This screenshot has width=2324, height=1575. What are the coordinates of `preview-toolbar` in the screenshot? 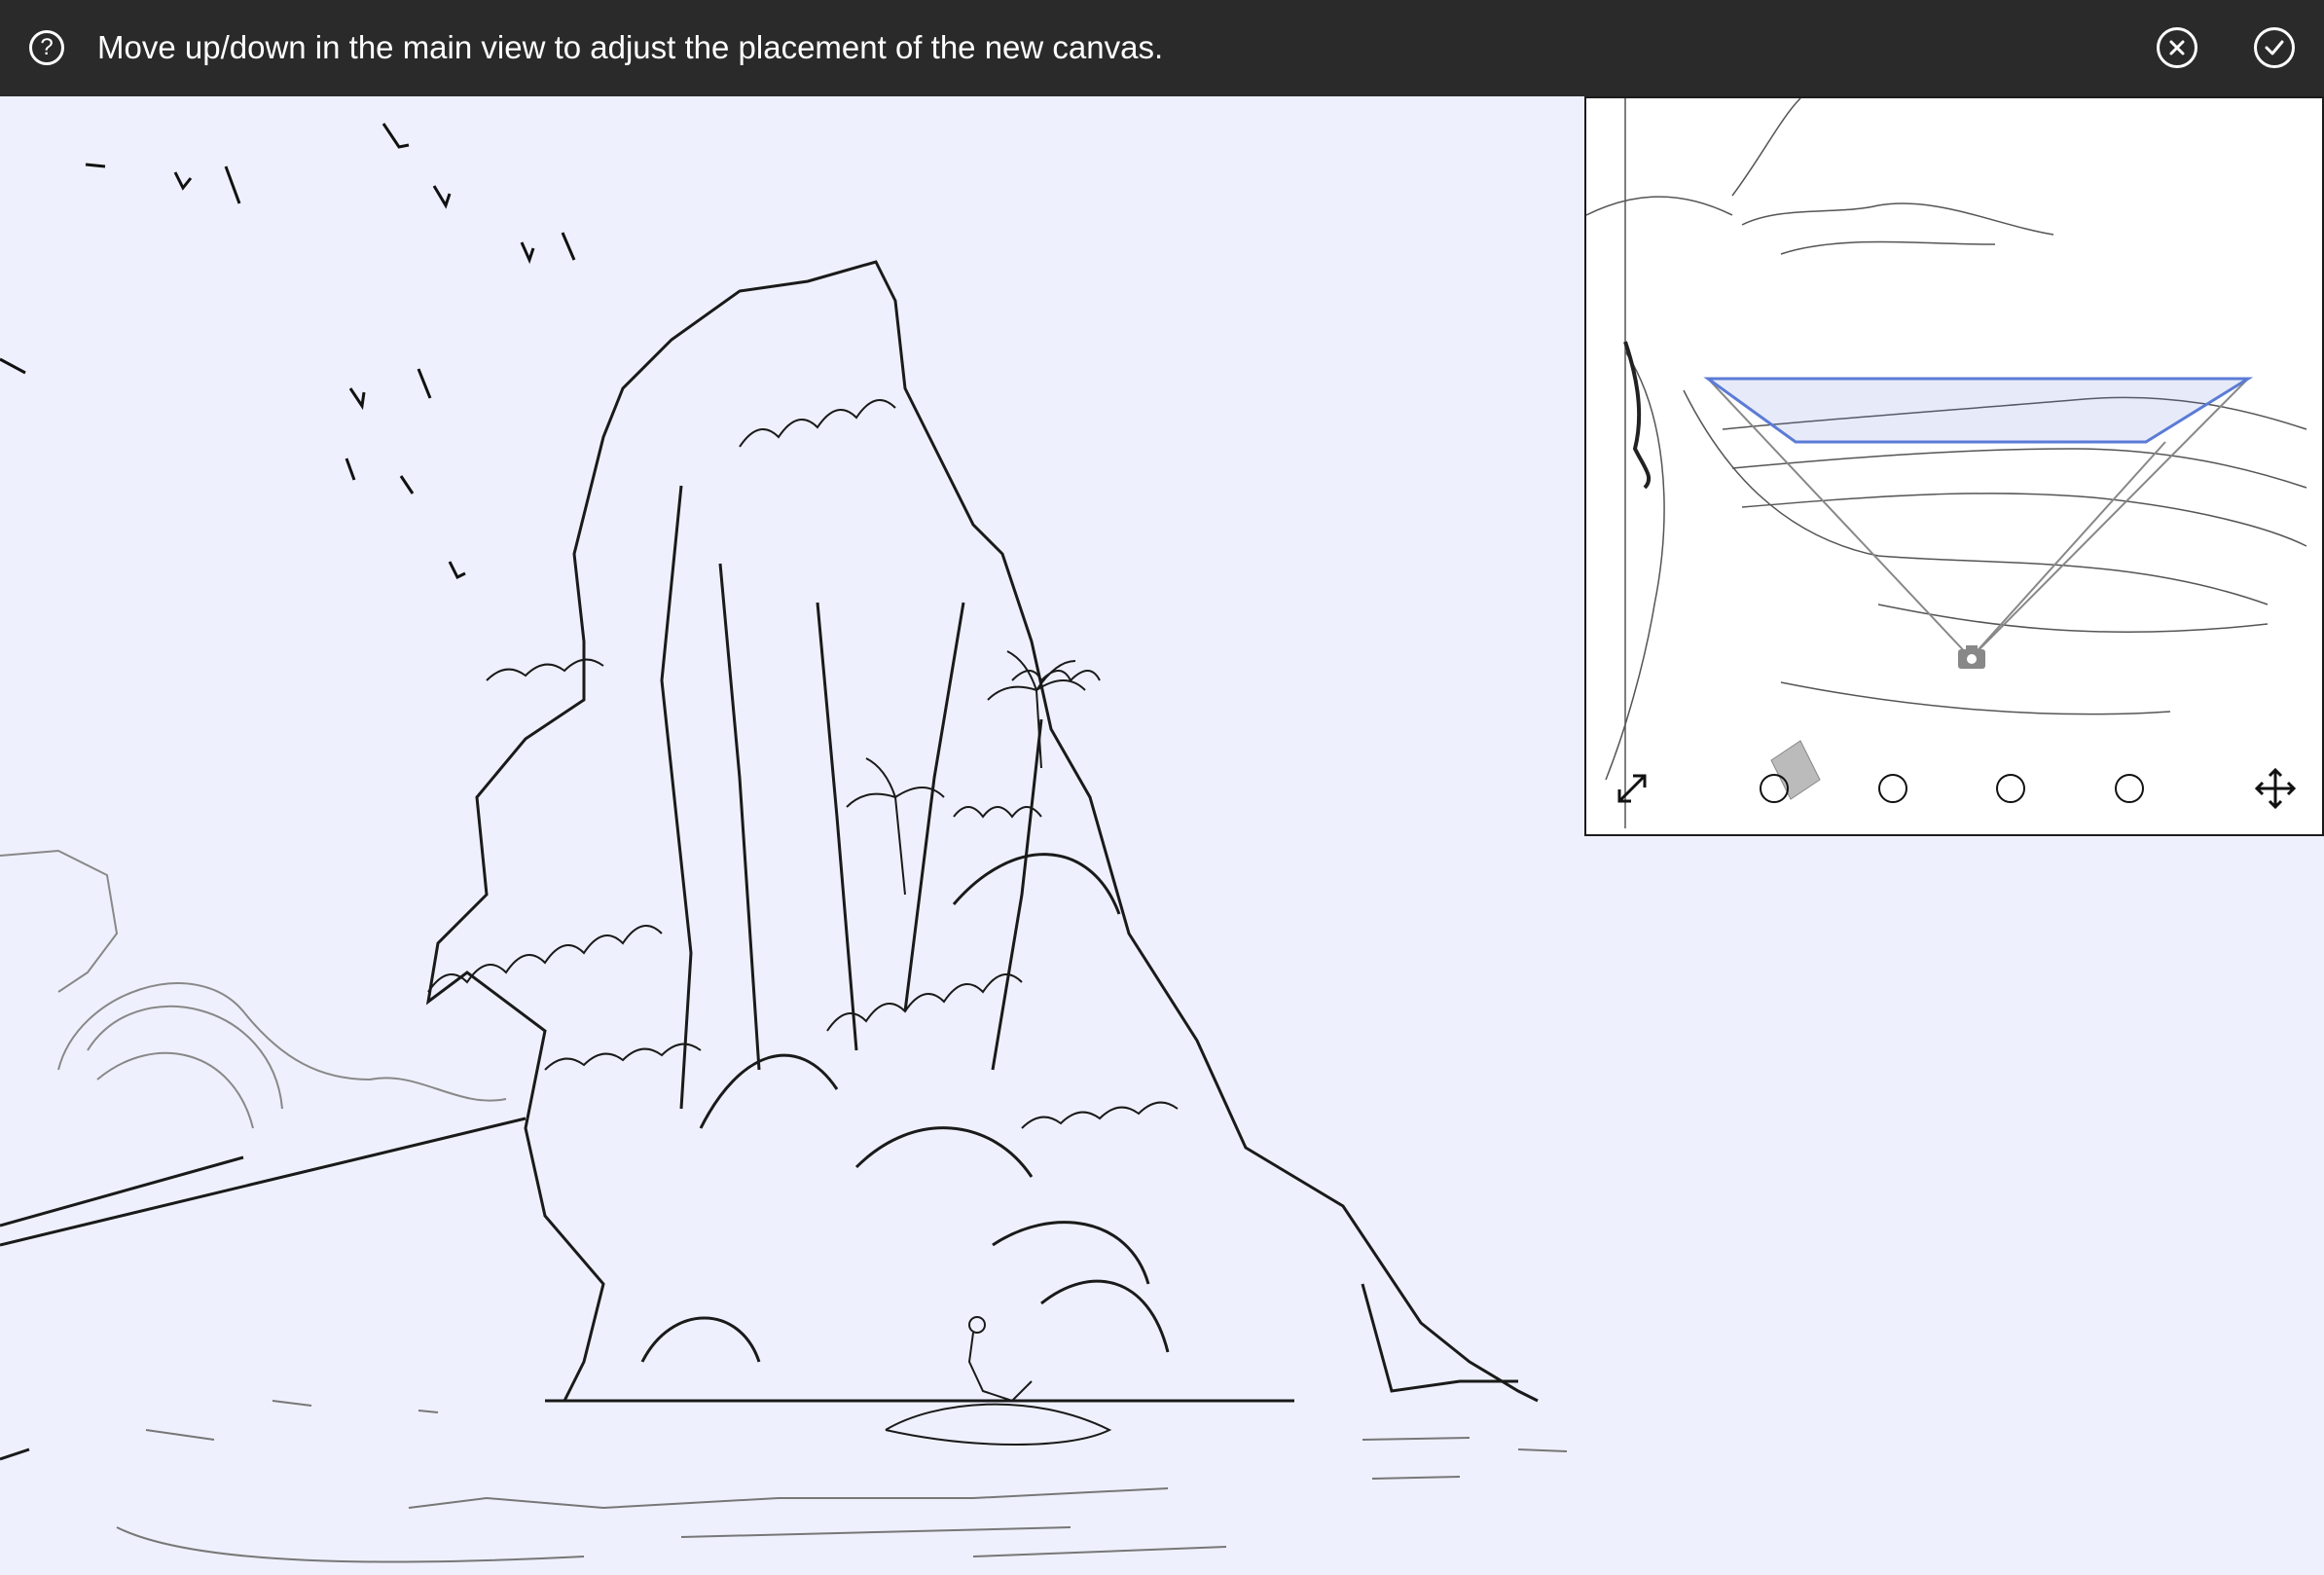 It's located at (1954, 788).